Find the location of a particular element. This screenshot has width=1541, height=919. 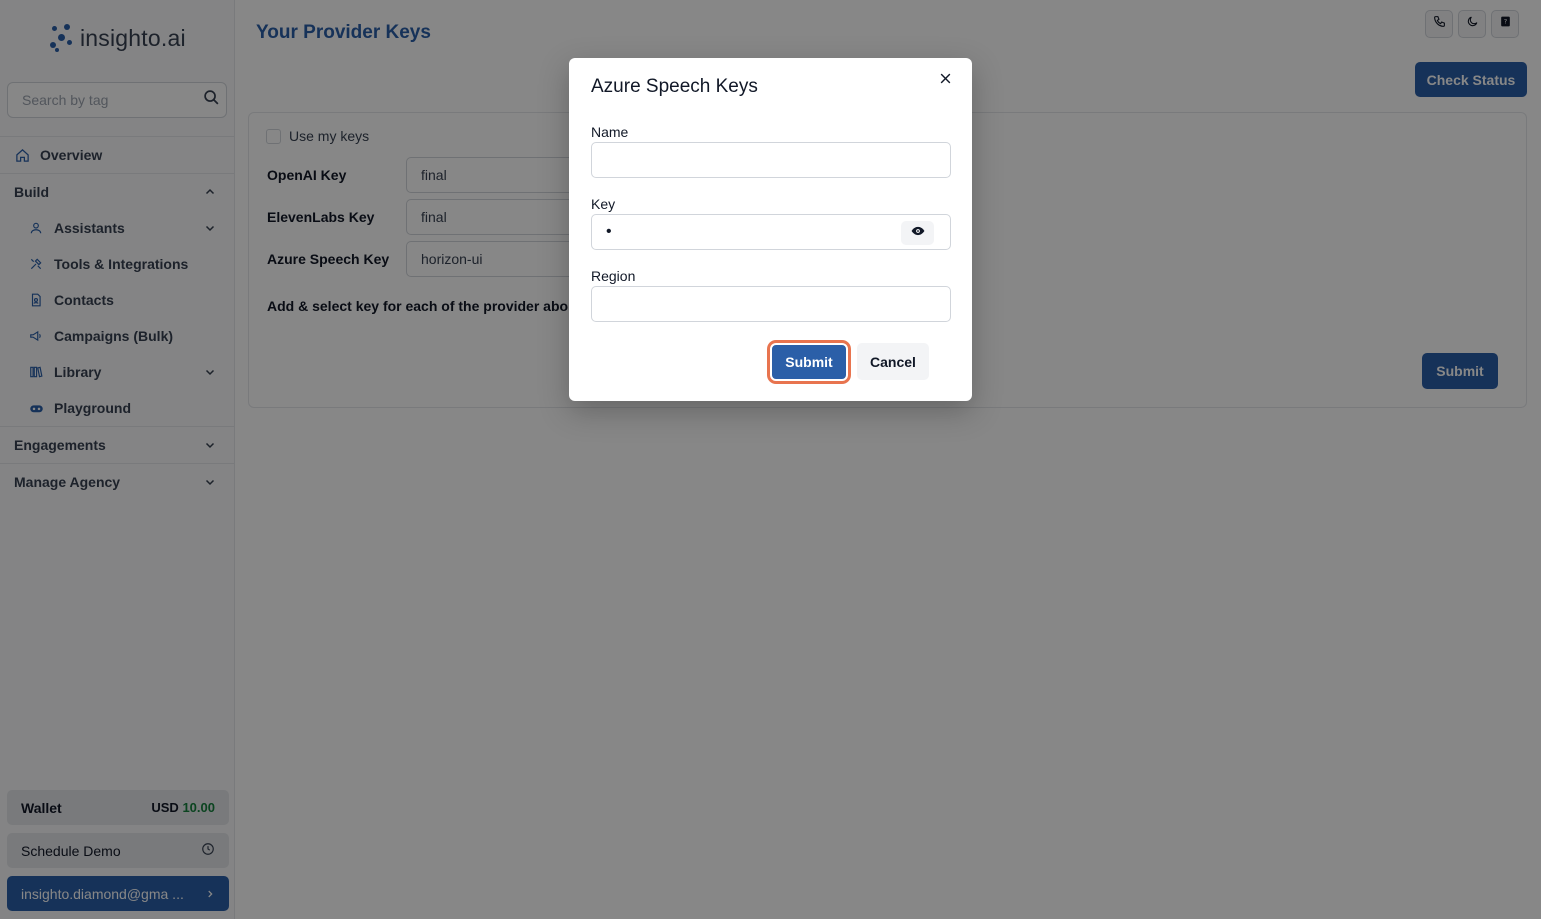

modal-submit-button: Submit is located at coordinates (809, 362).